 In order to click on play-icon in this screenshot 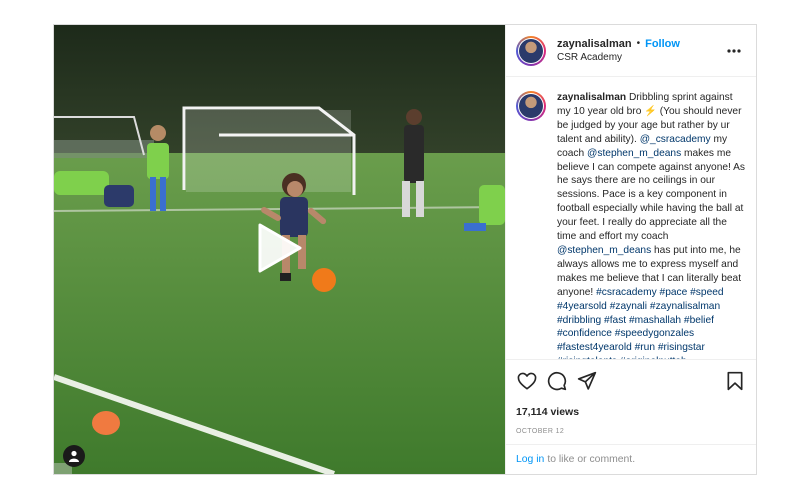, I will do `click(280, 248)`.